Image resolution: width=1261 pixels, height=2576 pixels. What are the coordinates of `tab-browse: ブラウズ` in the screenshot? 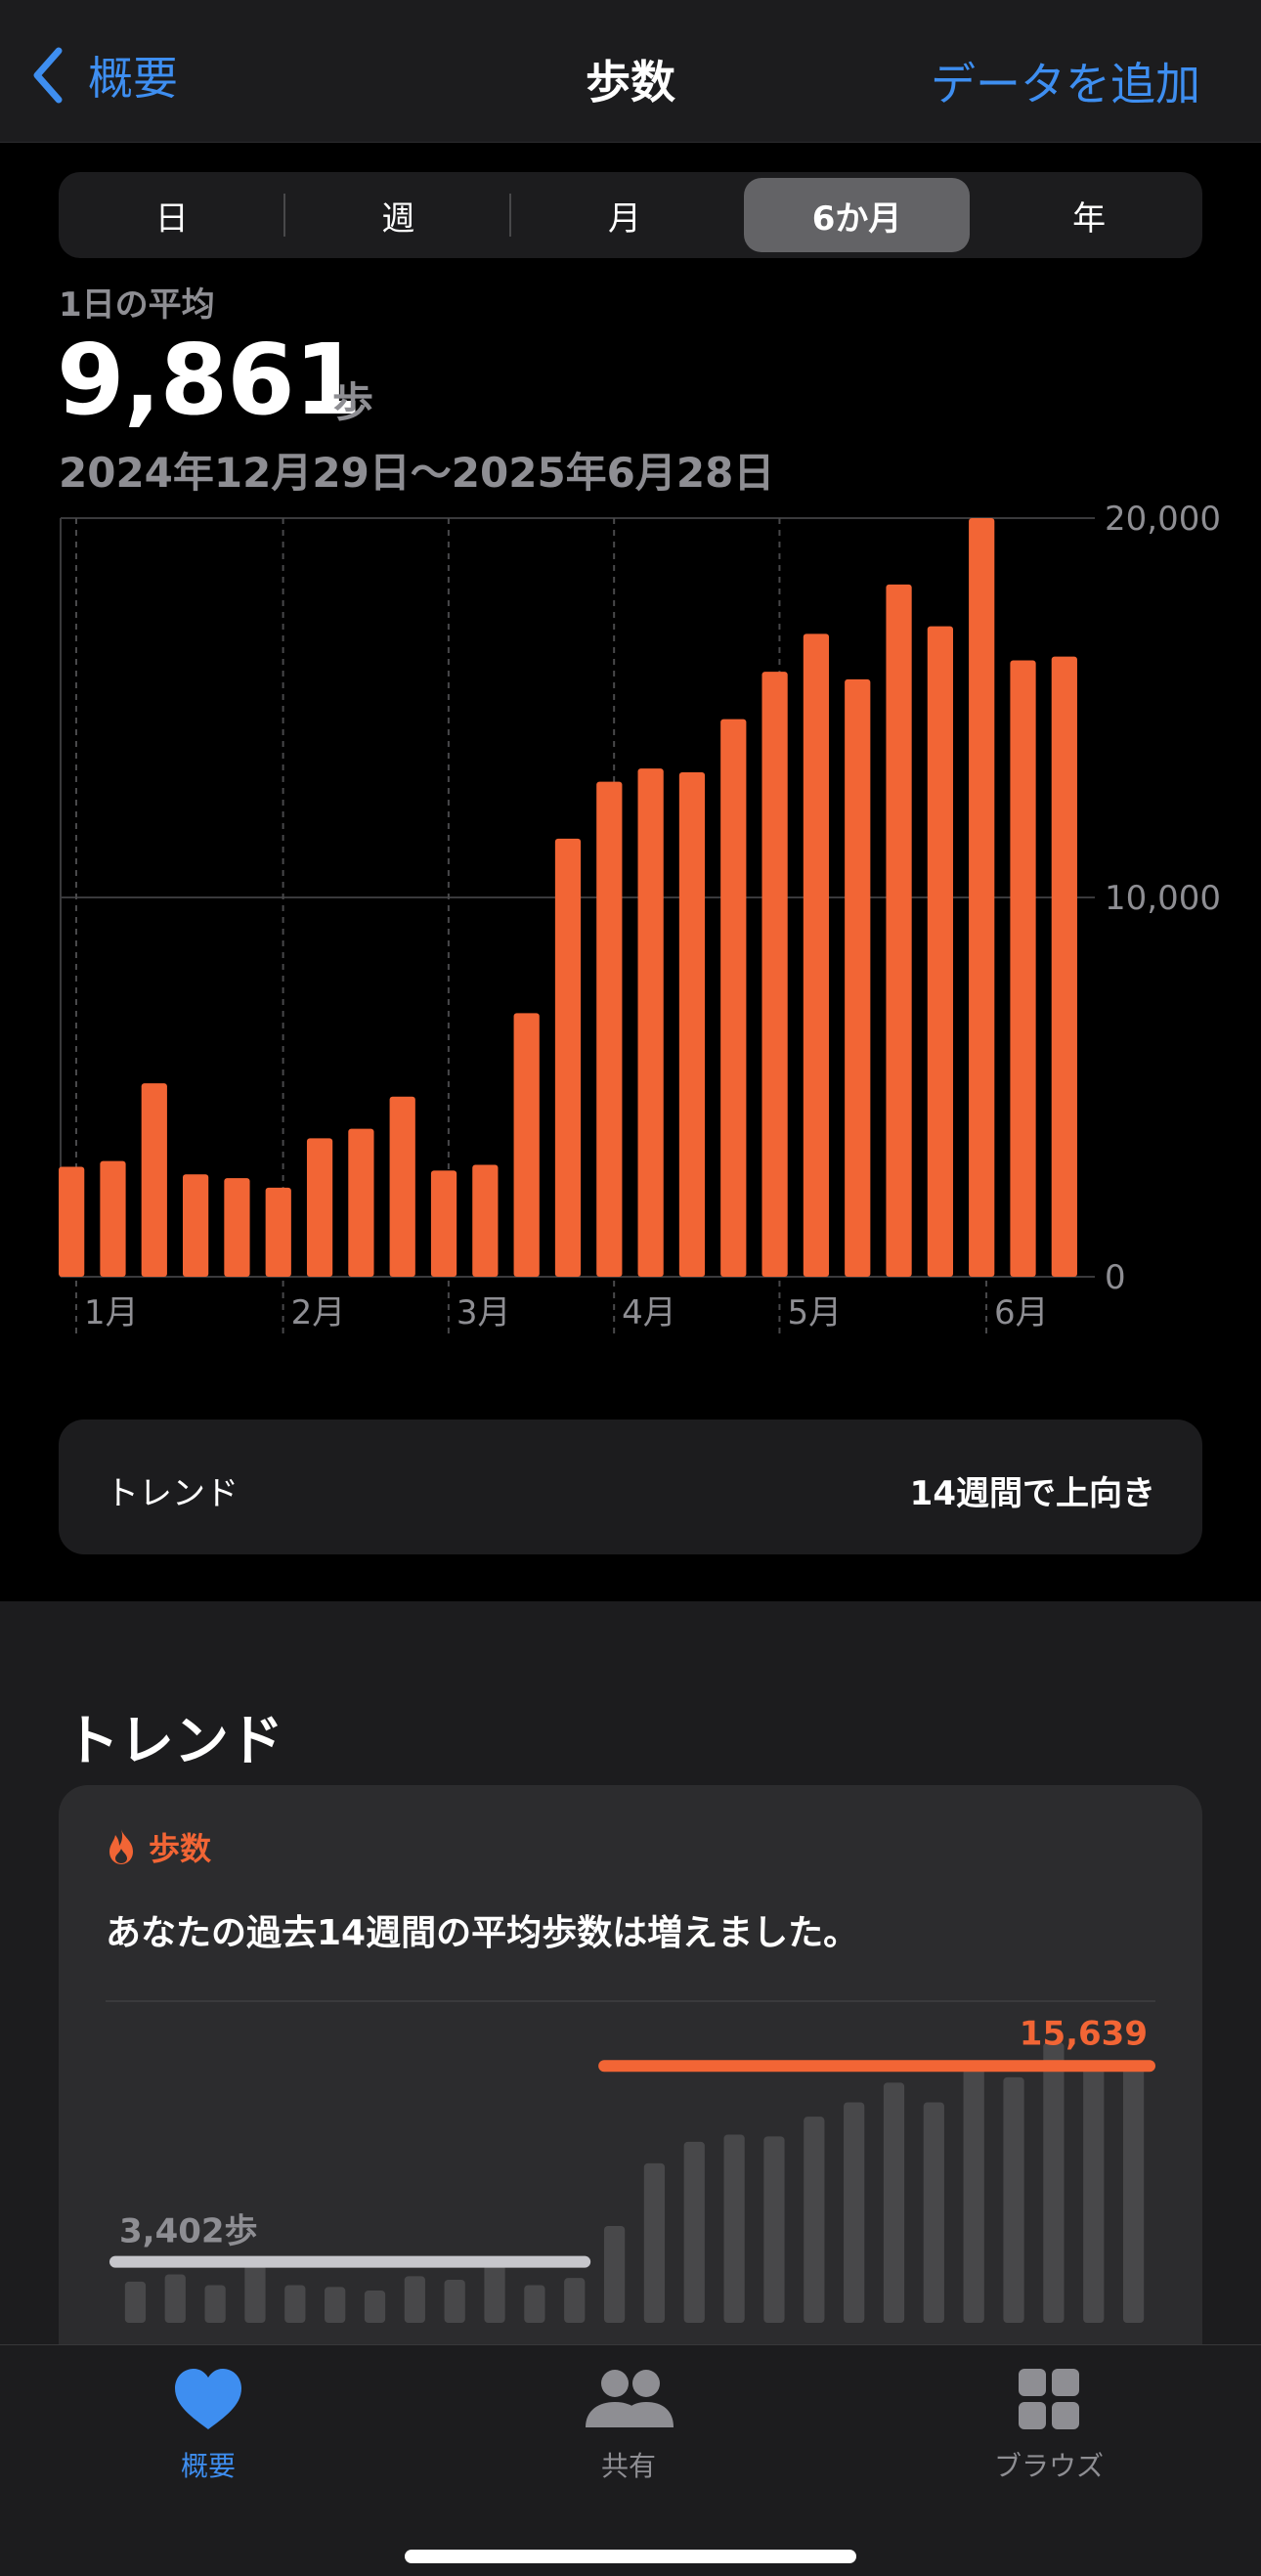 It's located at (1048, 2425).